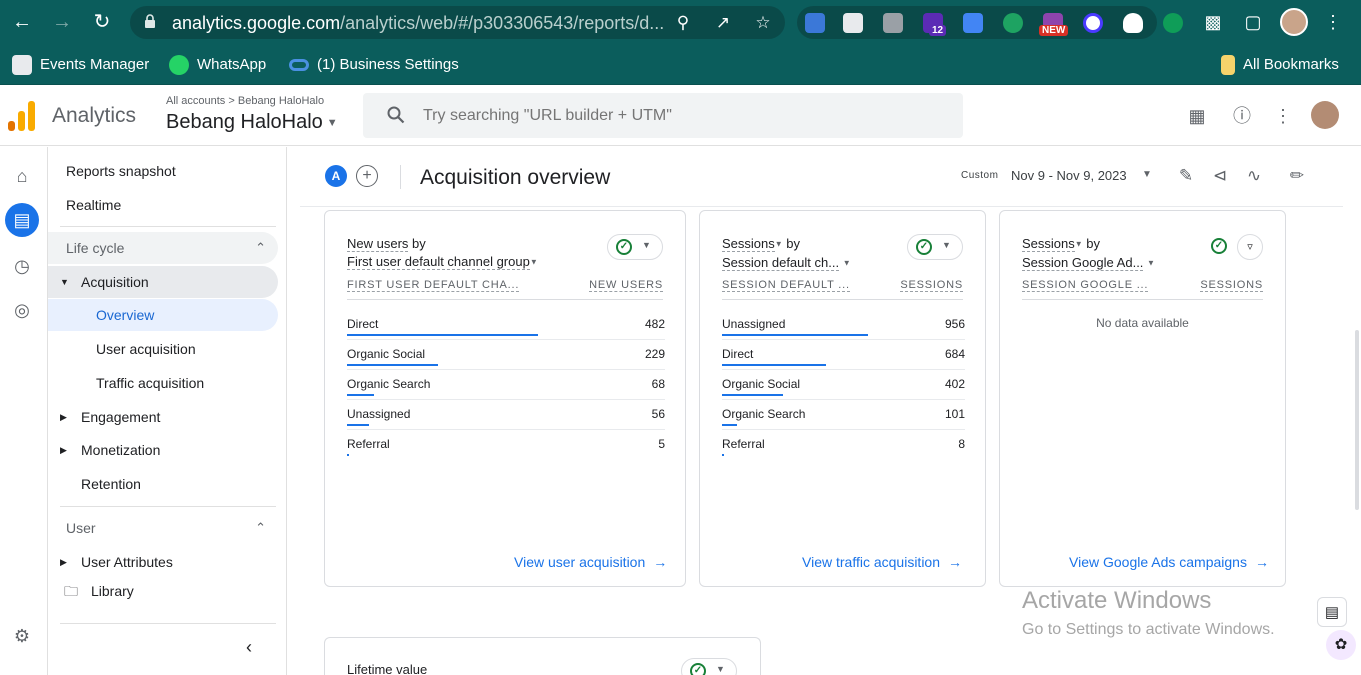 The width and height of the screenshot is (1361, 675). I want to click on nav-overview: Overview, so click(163, 315).